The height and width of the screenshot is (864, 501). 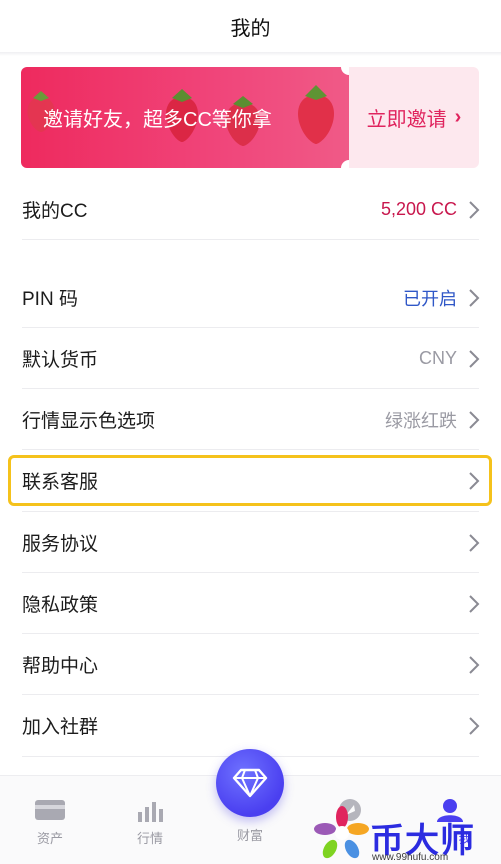 What do you see at coordinates (430, 298) in the screenshot?
I see `pin-status-value: 已开启` at bounding box center [430, 298].